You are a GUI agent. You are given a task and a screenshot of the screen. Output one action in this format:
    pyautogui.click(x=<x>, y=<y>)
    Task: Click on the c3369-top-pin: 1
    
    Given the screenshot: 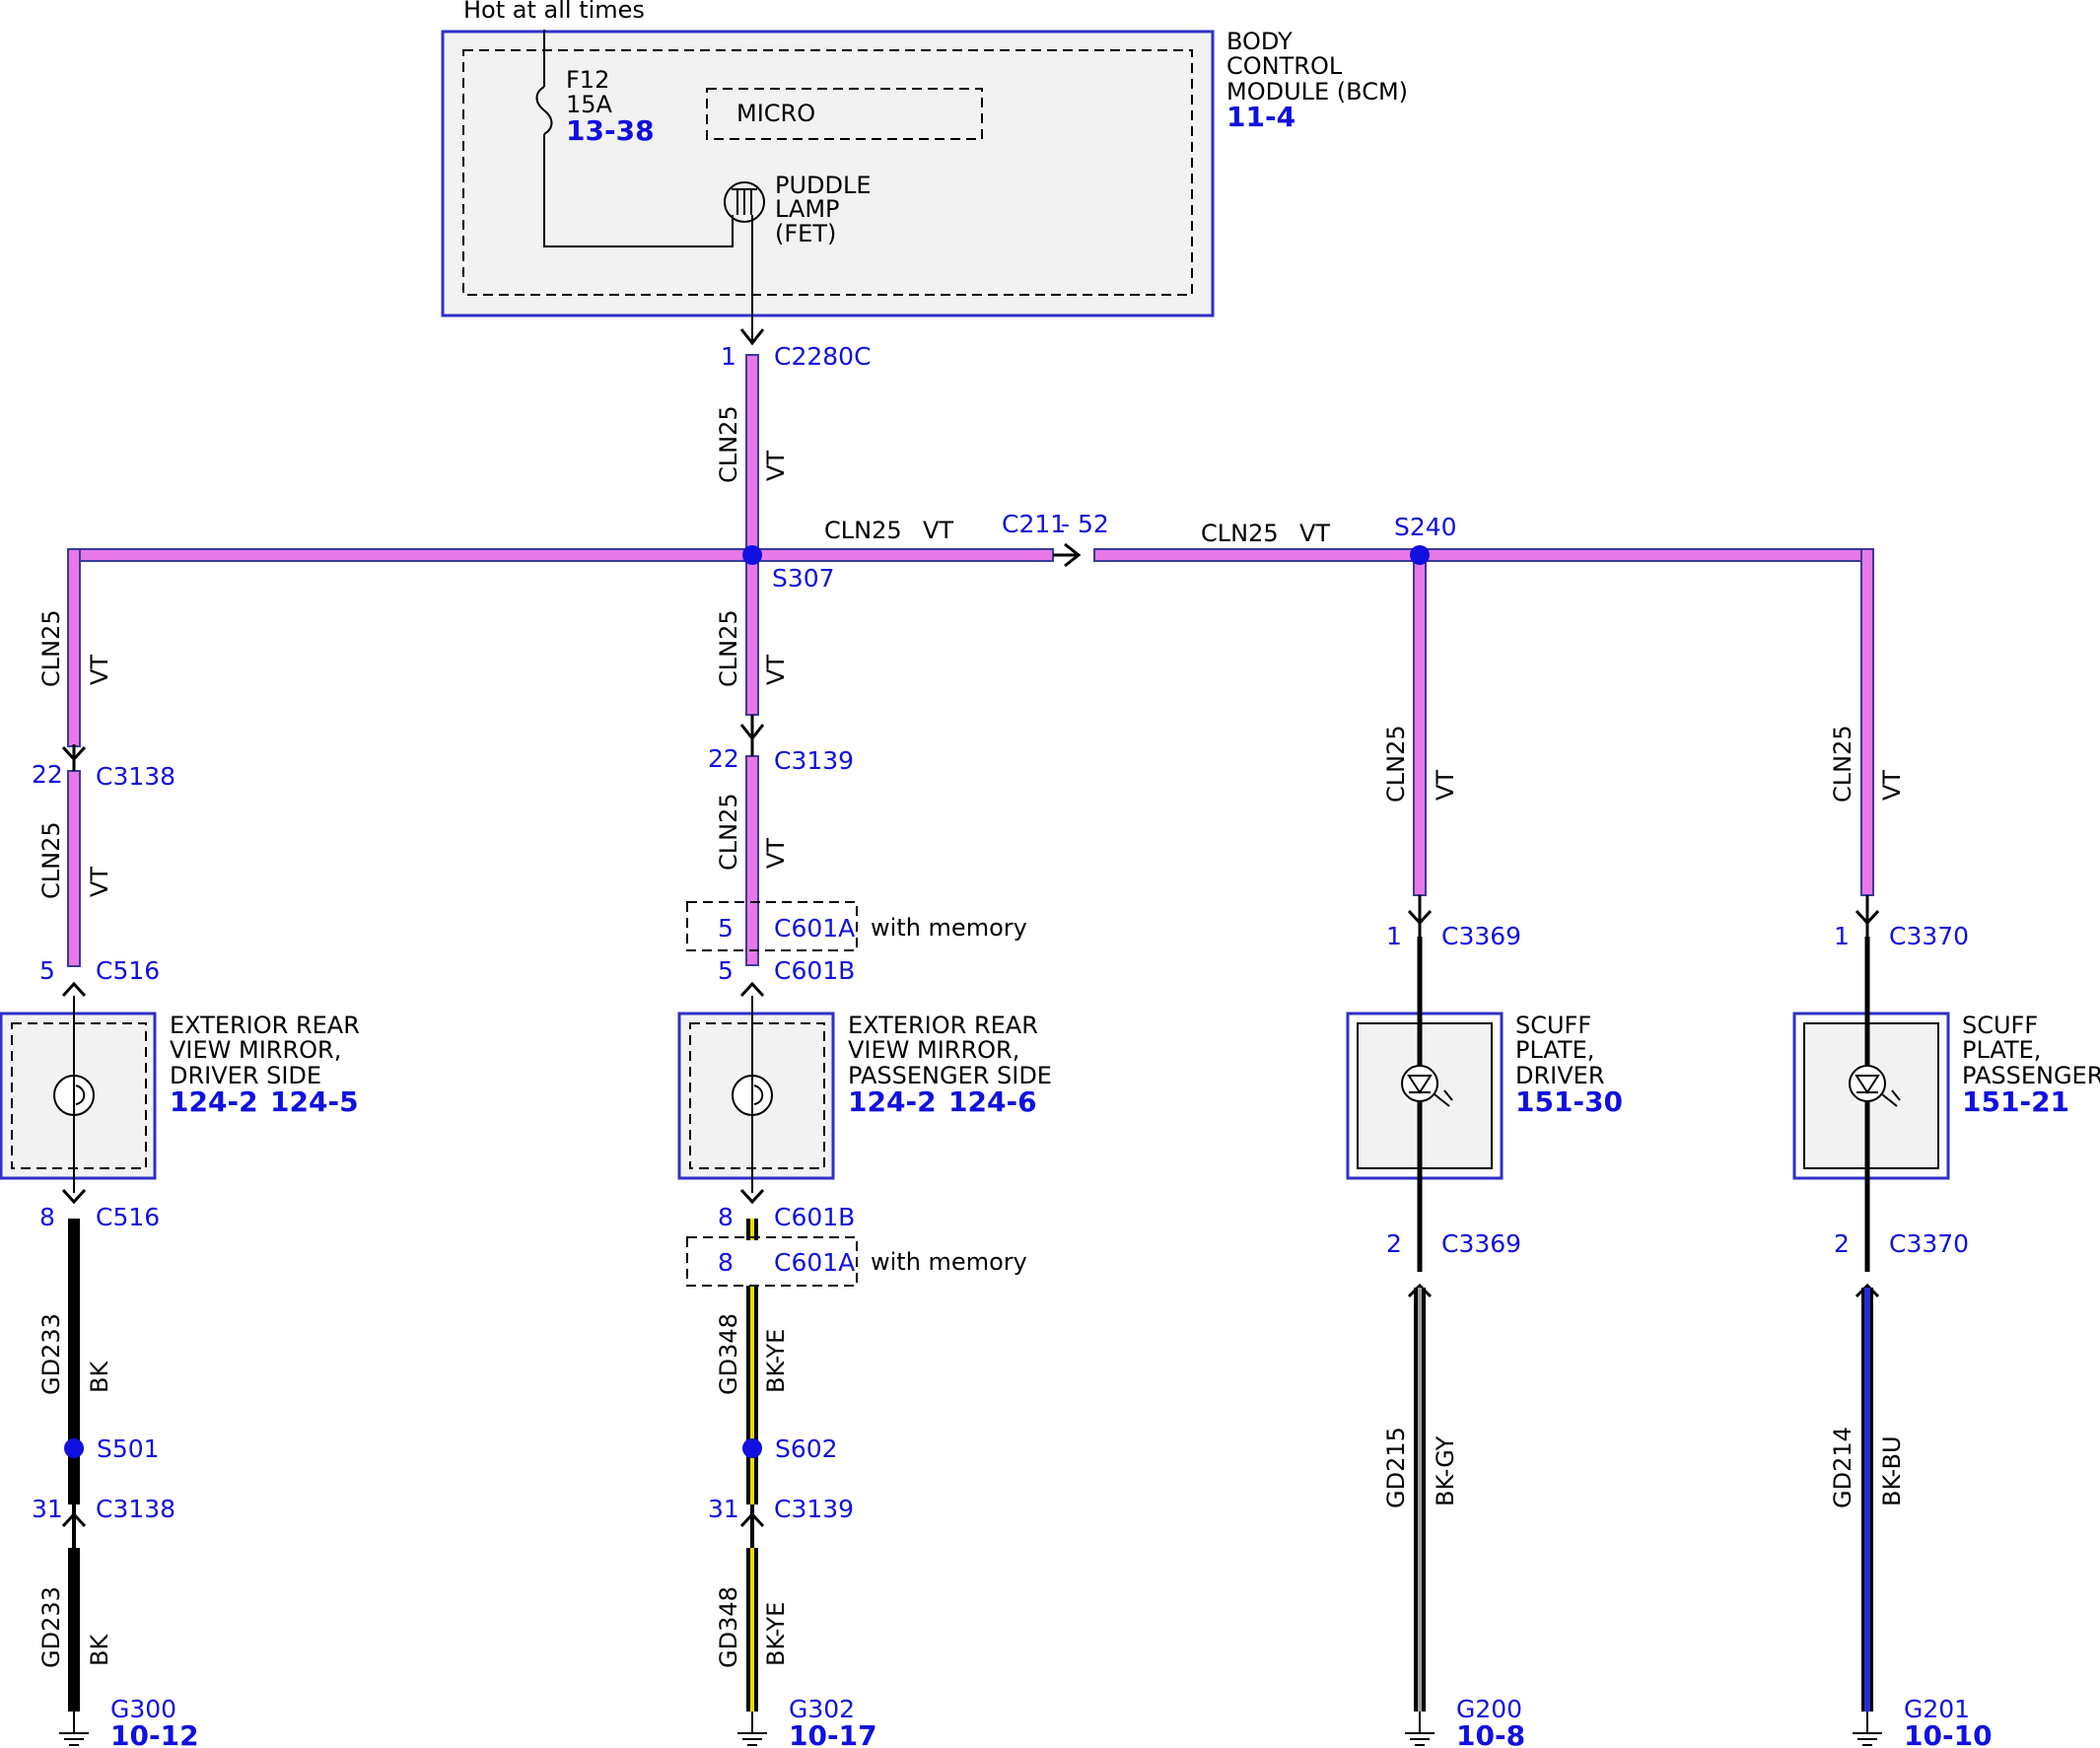 What is the action you would take?
    pyautogui.click(x=1394, y=936)
    